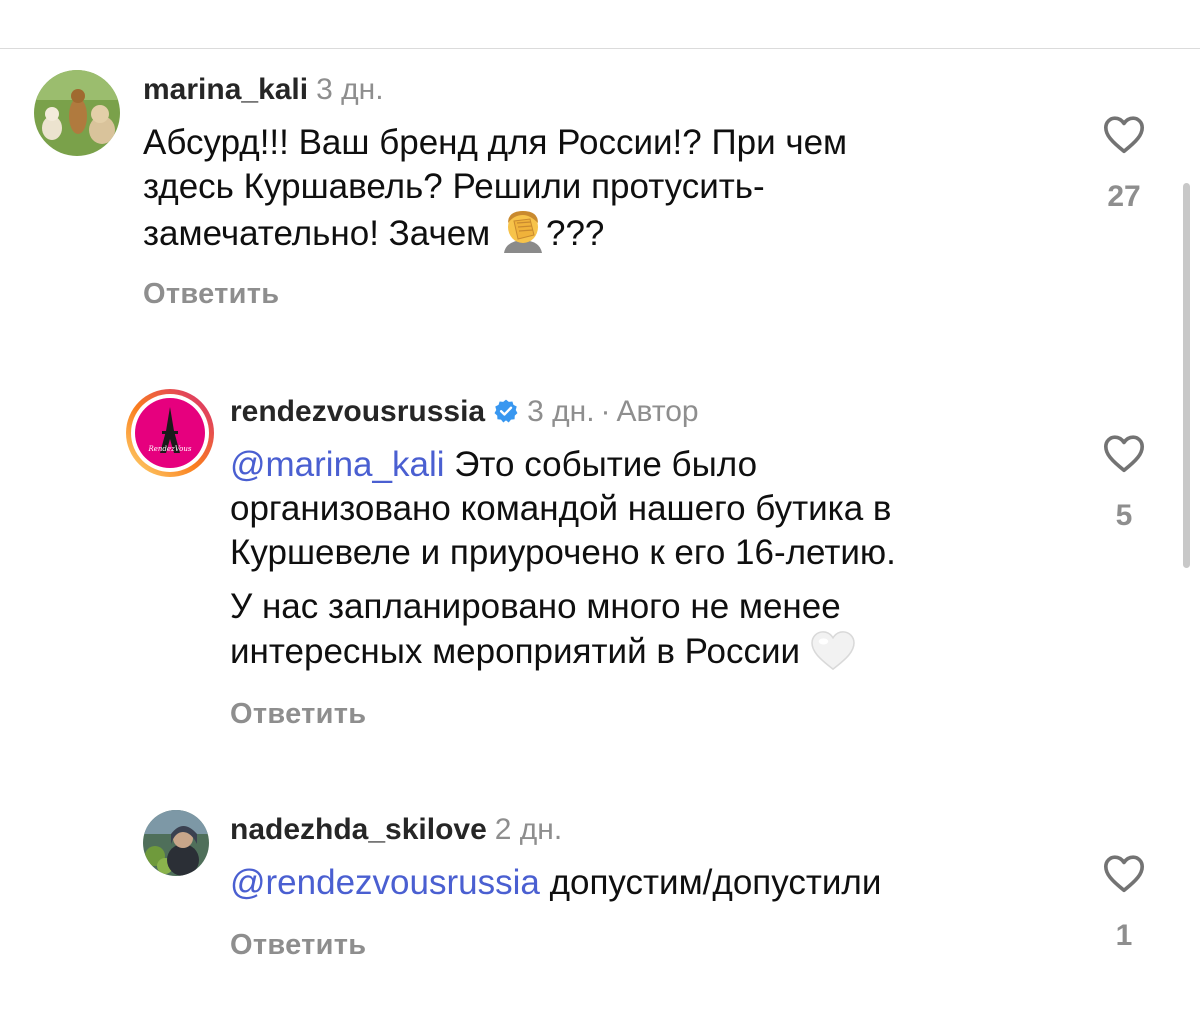 The width and height of the screenshot is (1200, 1016). Describe the element at coordinates (1124, 196) in the screenshot. I see `like-count: 27` at that location.